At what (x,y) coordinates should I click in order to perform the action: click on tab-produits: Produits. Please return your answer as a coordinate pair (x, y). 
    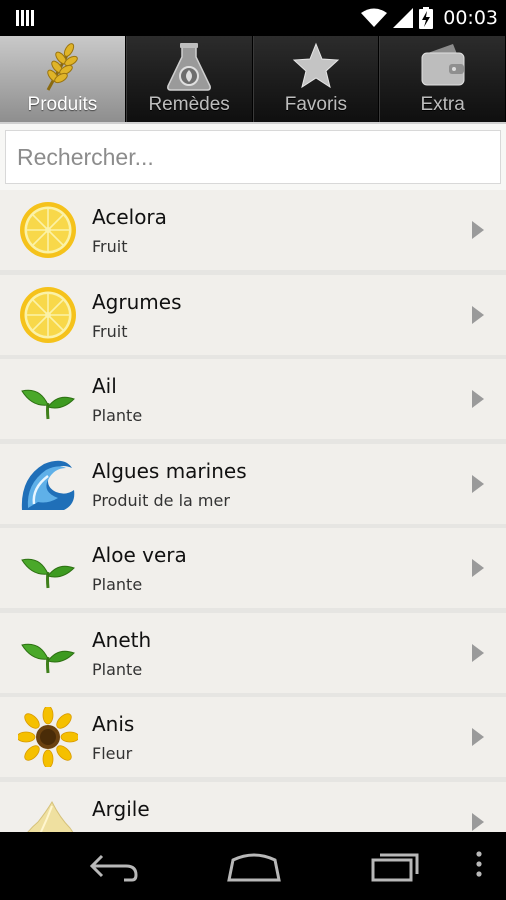
    Looking at the image, I should click on (63, 79).